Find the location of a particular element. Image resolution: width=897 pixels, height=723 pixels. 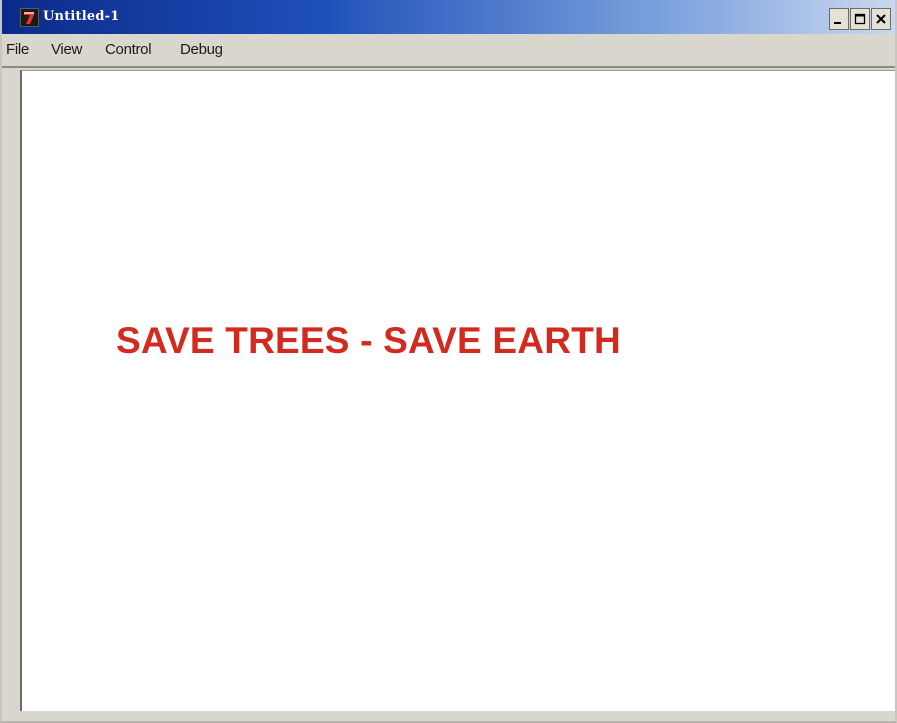

menu-control: Control is located at coordinates (128, 49).